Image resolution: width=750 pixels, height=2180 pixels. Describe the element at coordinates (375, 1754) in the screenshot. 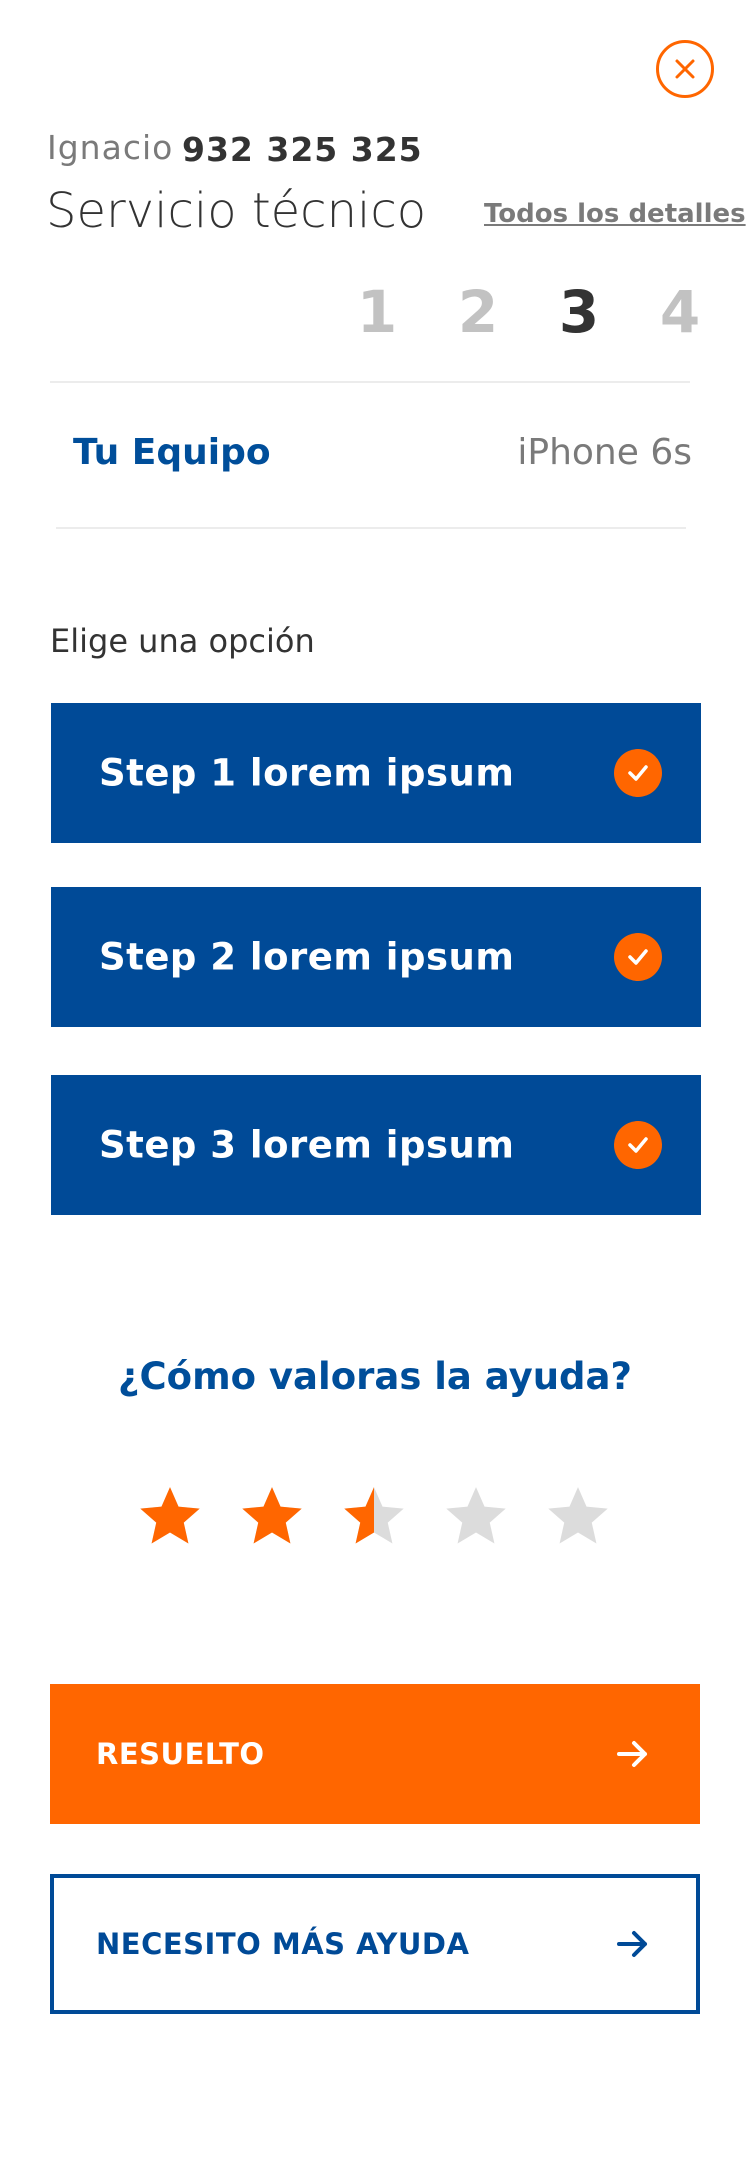

I see `resolved-button: RESUELTO` at that location.